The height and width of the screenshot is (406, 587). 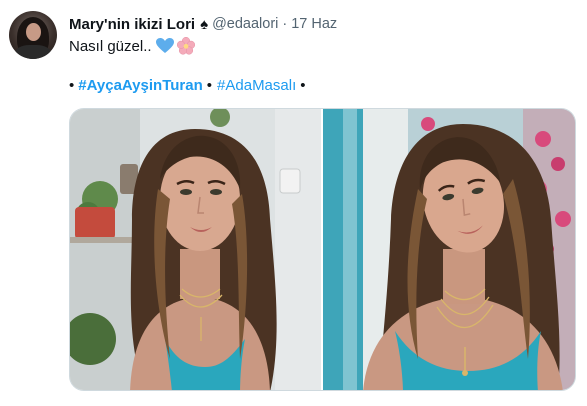 I want to click on user-handle: @edaalori, so click(x=245, y=24).